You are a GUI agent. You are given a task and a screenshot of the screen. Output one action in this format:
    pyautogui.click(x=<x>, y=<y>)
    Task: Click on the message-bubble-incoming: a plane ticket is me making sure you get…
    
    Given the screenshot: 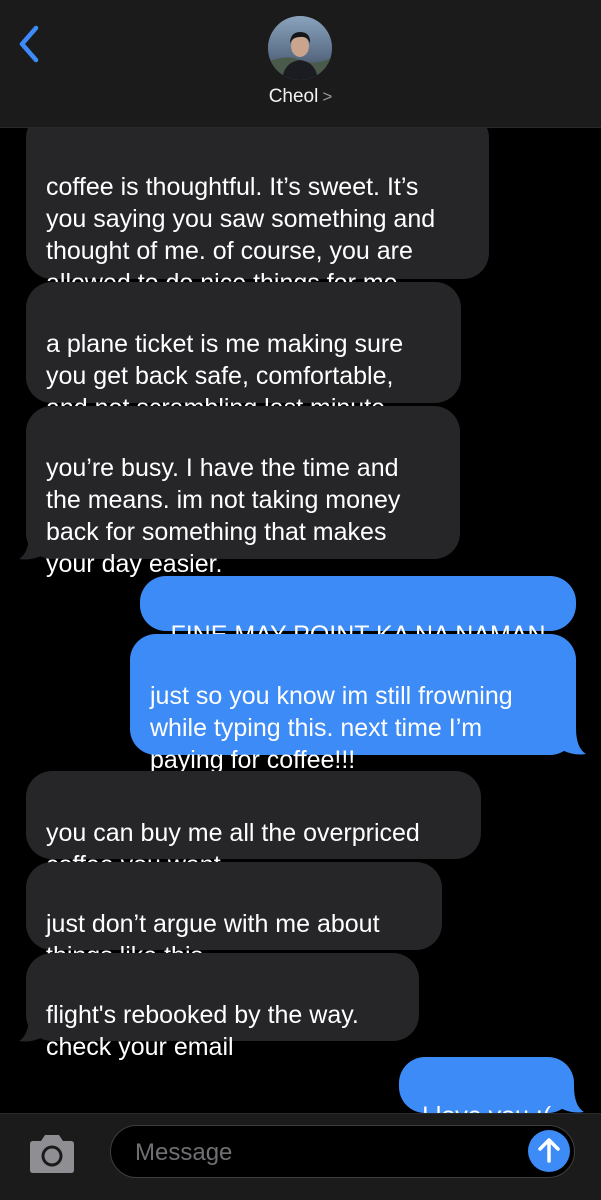 What is the action you would take?
    pyautogui.click(x=243, y=352)
    